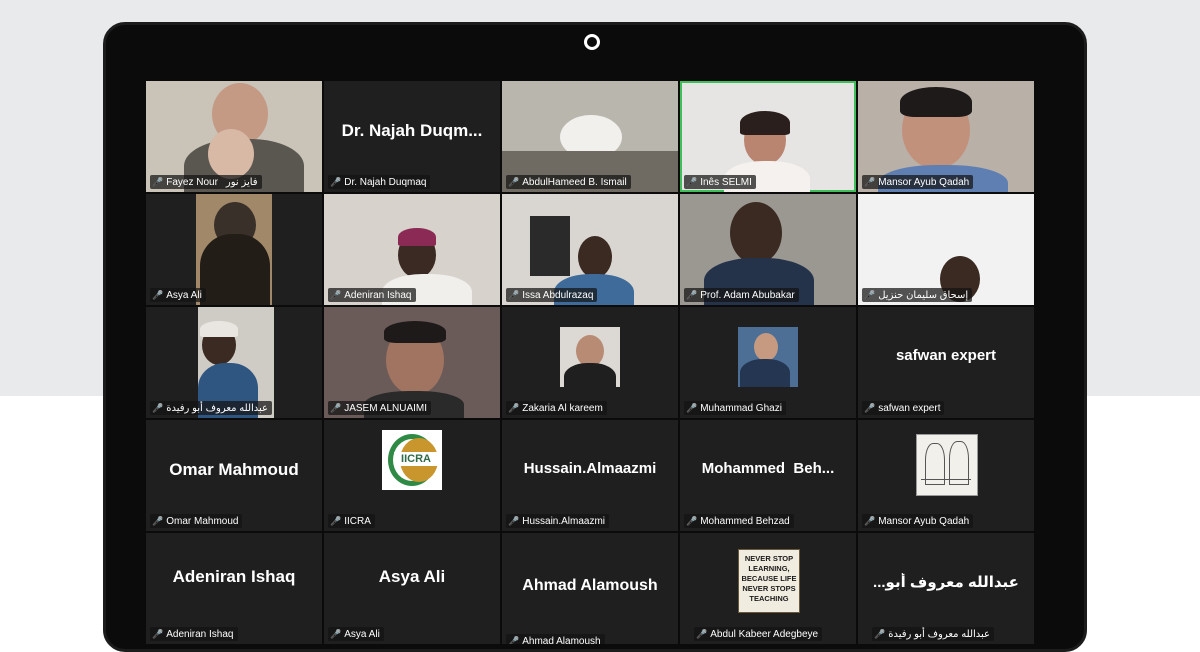 This screenshot has height=652, width=1200. I want to click on participant-tile: Asya Ali 🎤 Asya Ali, so click(412, 588).